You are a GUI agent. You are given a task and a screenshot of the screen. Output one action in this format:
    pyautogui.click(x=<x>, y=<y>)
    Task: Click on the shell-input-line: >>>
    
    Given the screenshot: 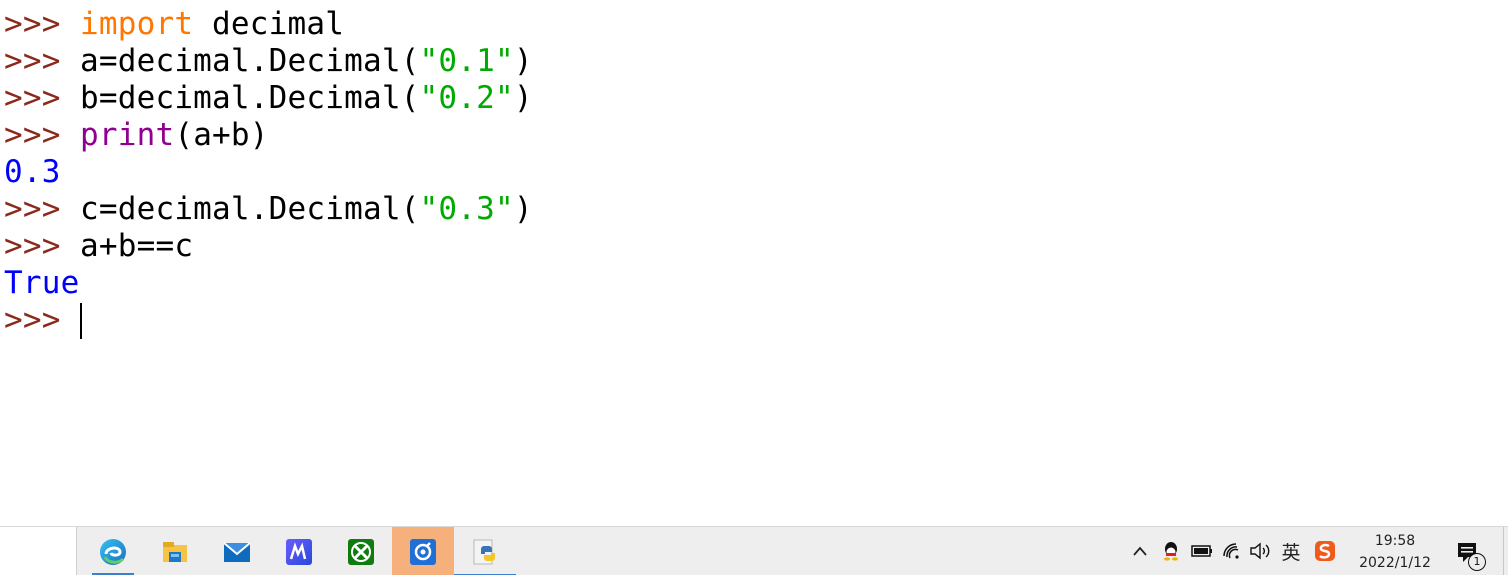 What is the action you would take?
    pyautogui.click(x=756, y=320)
    